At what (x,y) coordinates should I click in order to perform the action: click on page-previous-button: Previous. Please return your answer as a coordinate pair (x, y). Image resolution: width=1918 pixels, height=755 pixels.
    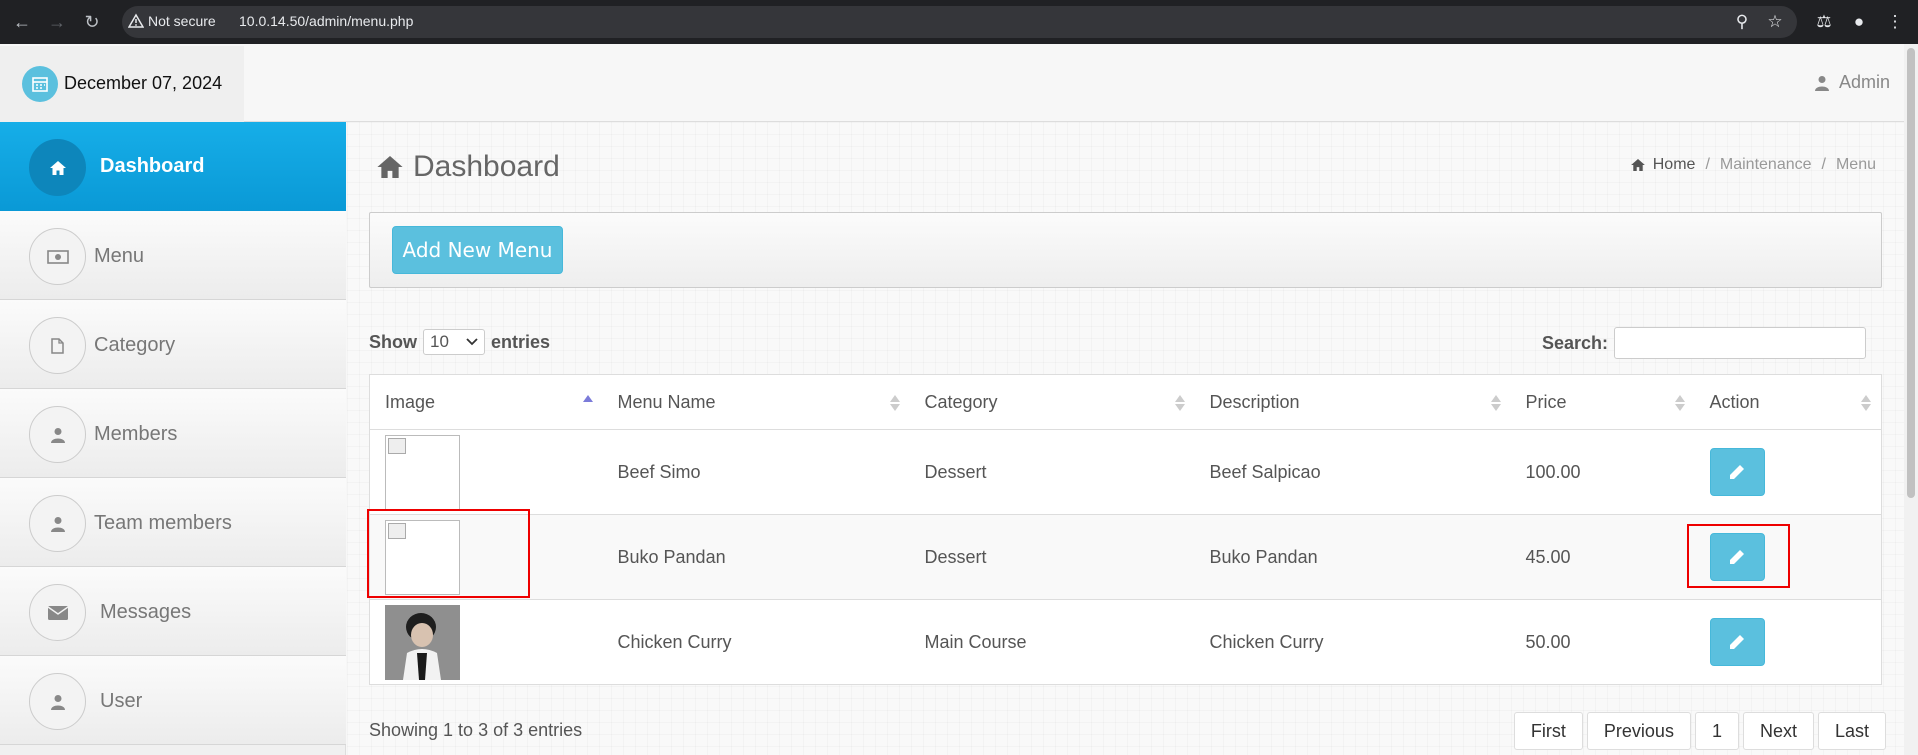
    Looking at the image, I should click on (1638, 731).